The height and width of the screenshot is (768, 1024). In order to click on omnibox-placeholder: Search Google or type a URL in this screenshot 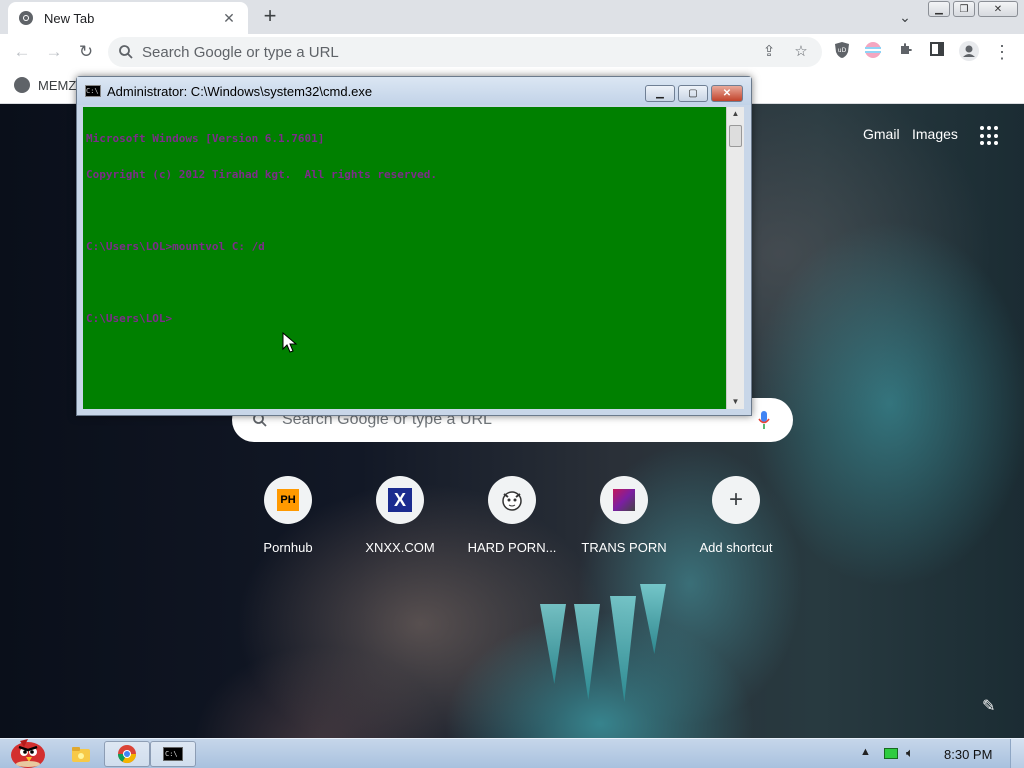, I will do `click(240, 52)`.